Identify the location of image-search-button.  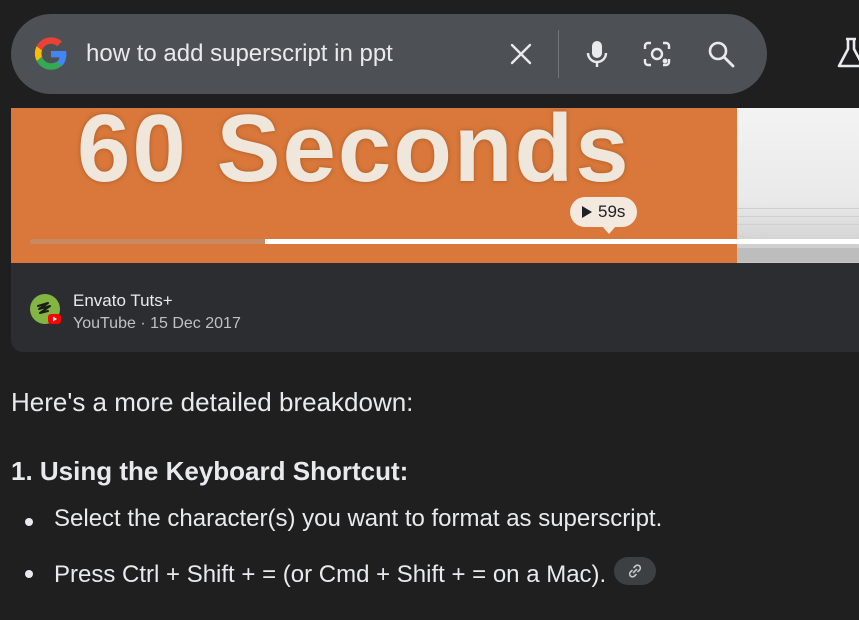
(657, 54).